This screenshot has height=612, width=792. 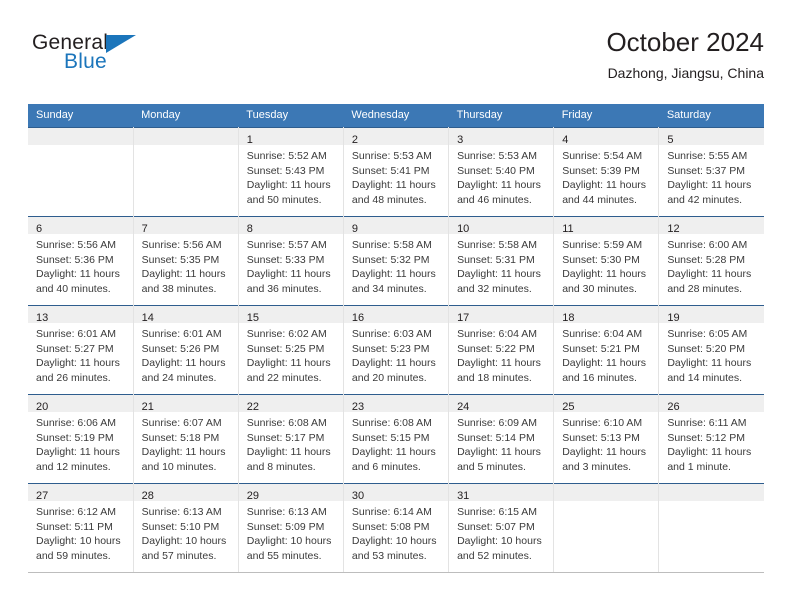 What do you see at coordinates (602, 423) in the screenshot?
I see `sunrise-text: Sunrise: 6:10 AM` at bounding box center [602, 423].